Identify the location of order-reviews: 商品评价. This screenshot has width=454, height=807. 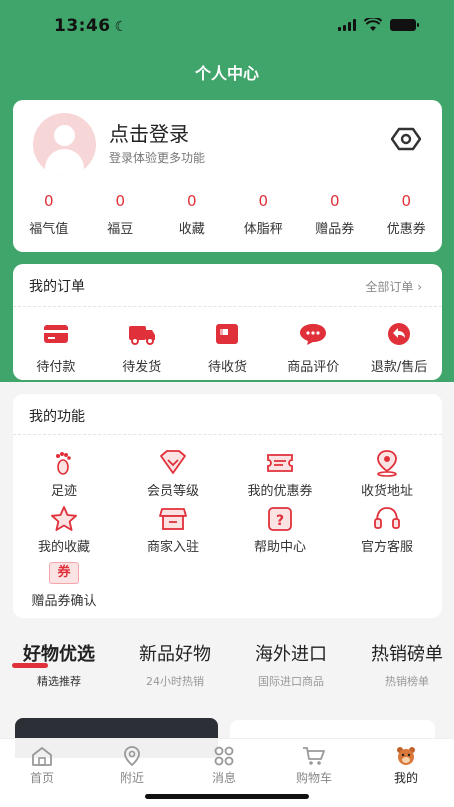
(313, 348).